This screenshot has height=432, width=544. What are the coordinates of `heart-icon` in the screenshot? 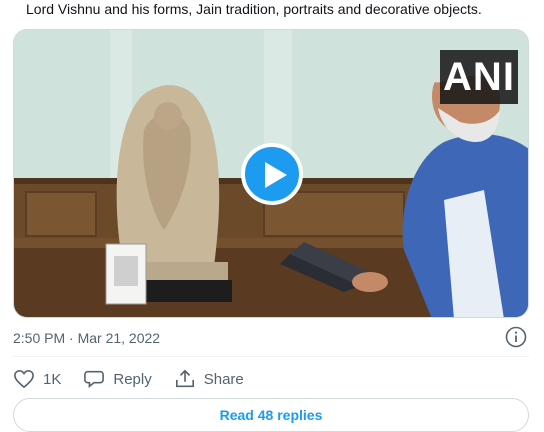 It's located at (24, 379).